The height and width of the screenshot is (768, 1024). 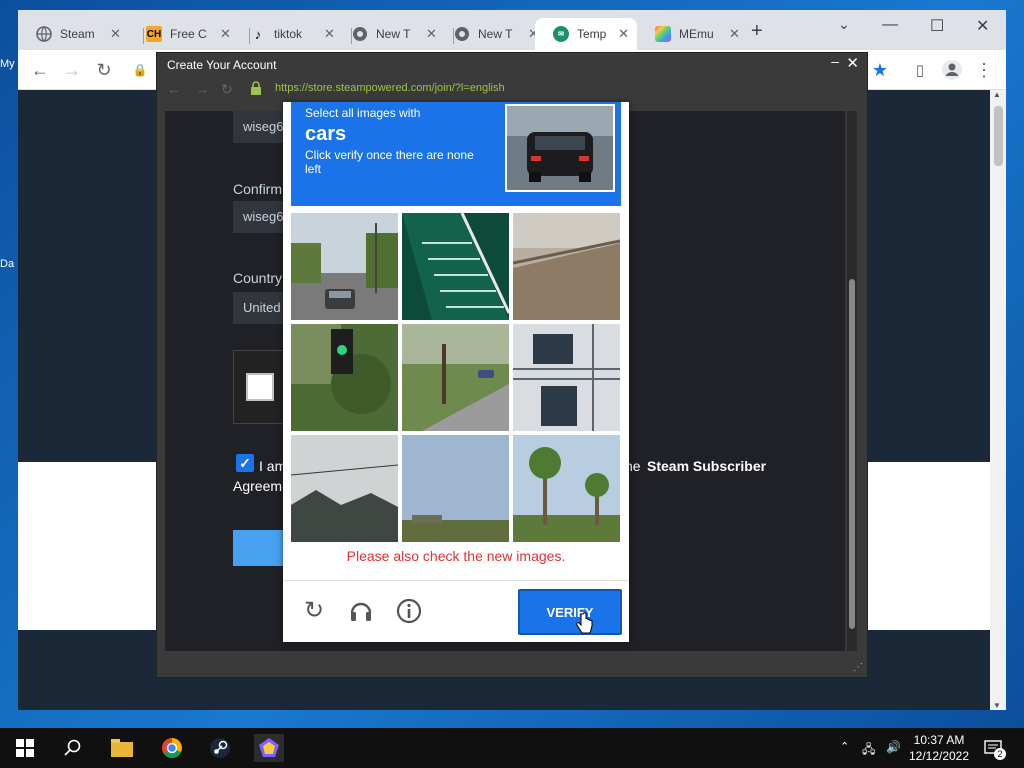 What do you see at coordinates (25, 748) in the screenshot?
I see `windows-start-icon` at bounding box center [25, 748].